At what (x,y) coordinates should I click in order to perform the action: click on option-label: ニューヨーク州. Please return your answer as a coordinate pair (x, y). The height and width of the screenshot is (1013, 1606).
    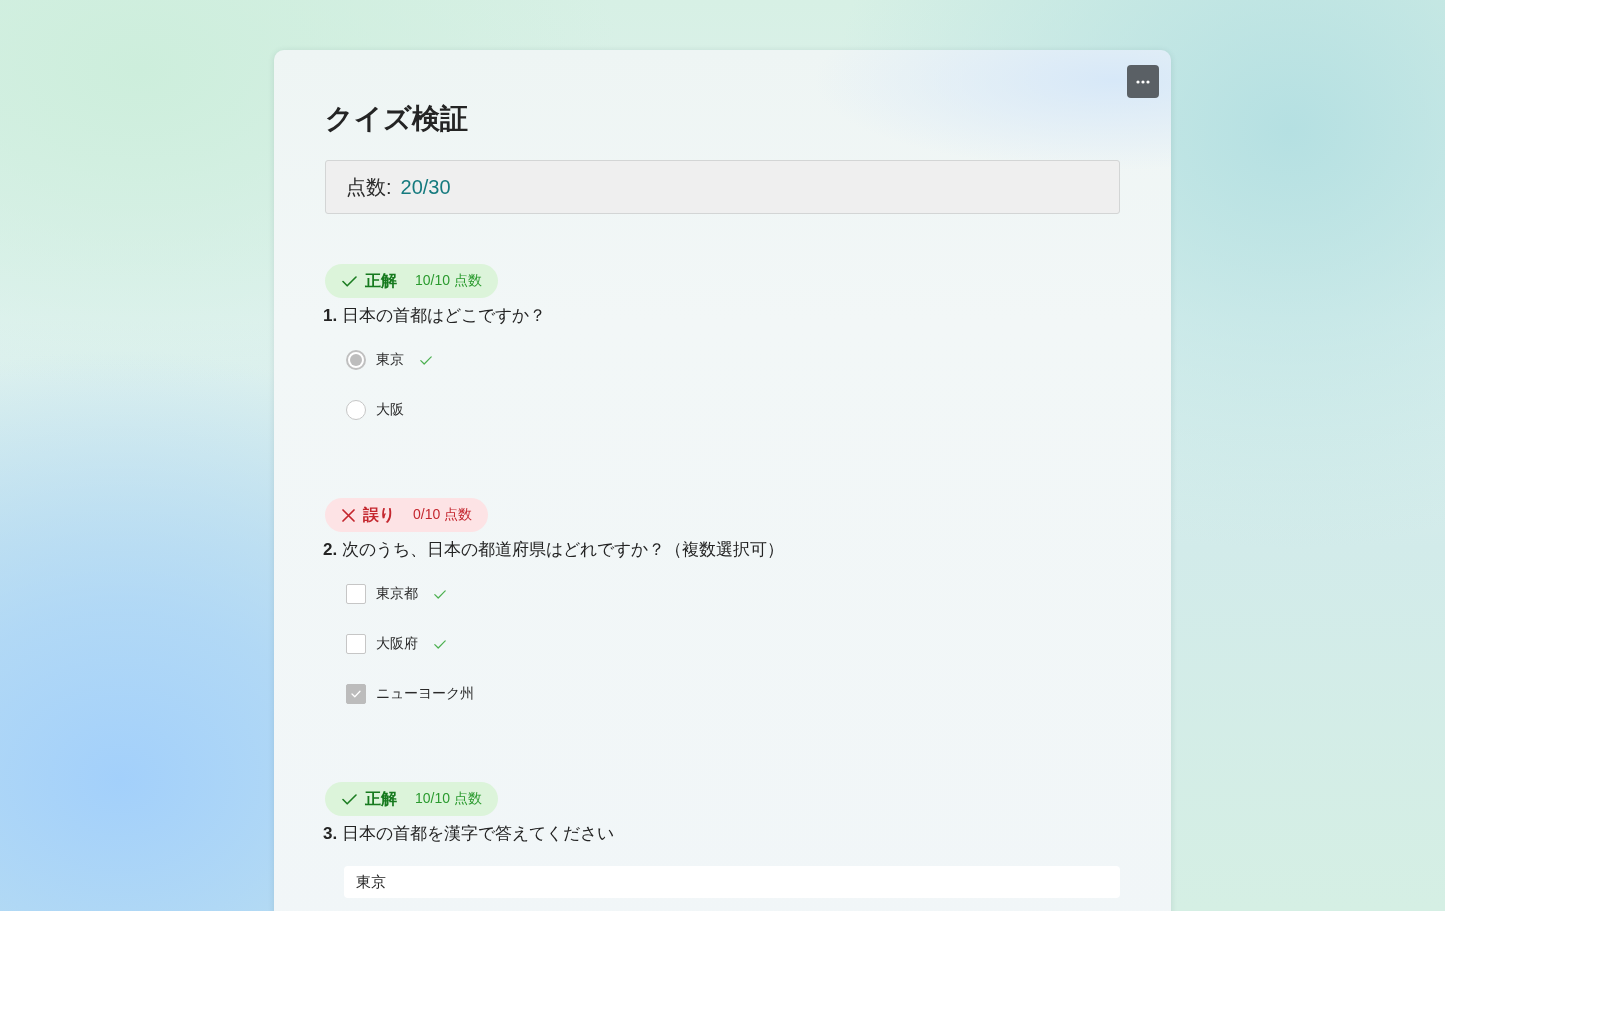
    Looking at the image, I should click on (425, 694).